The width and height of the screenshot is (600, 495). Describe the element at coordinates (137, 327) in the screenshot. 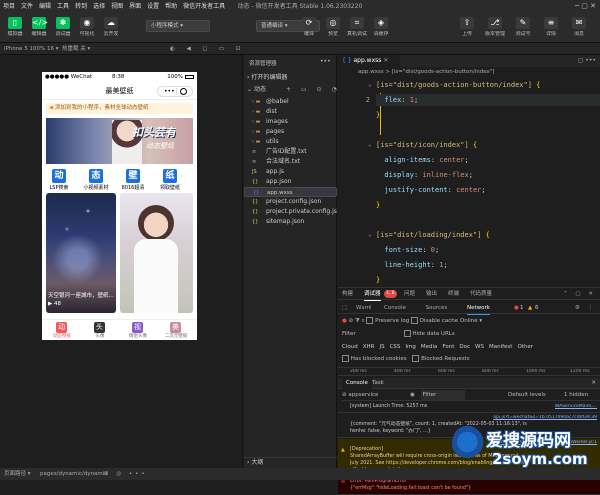

I see `tab-icon: 视` at that location.